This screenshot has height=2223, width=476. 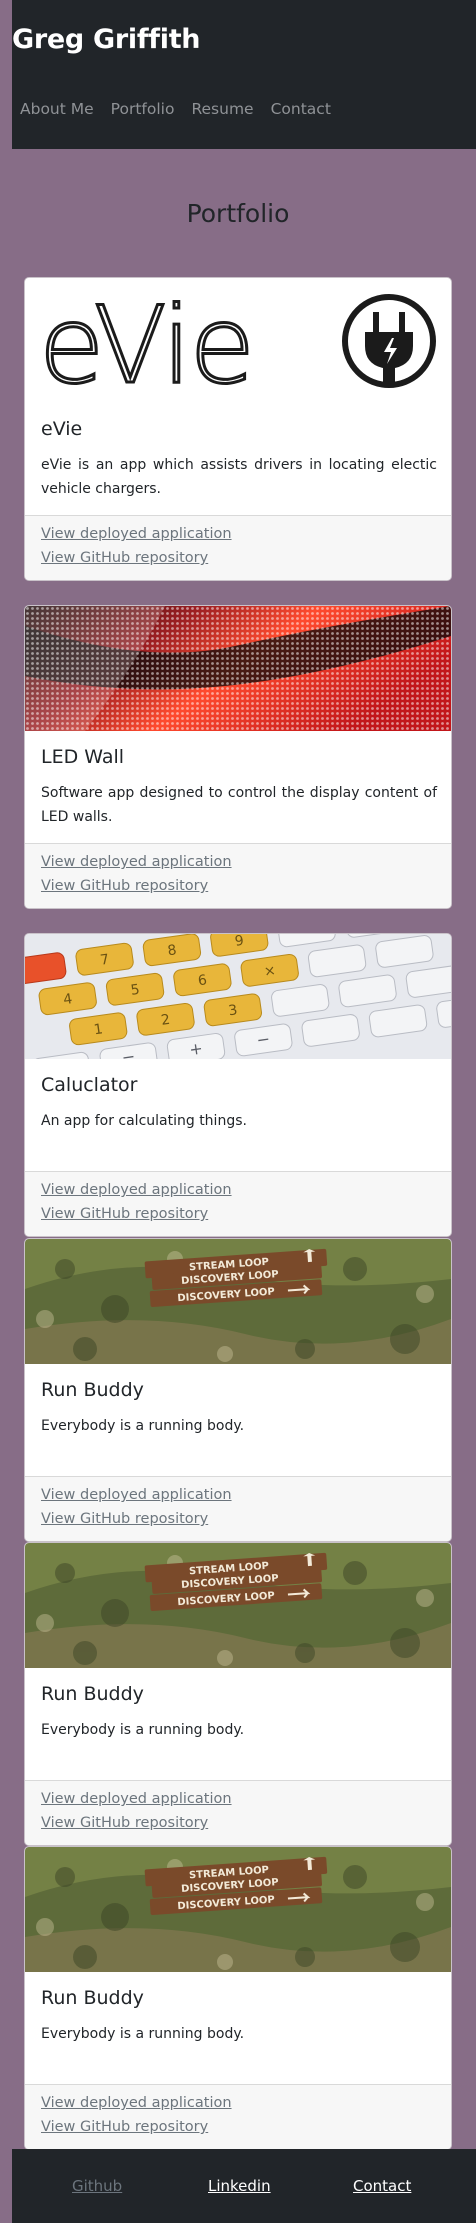 What do you see at coordinates (62, 429) in the screenshot?
I see `project-title: eVie` at bounding box center [62, 429].